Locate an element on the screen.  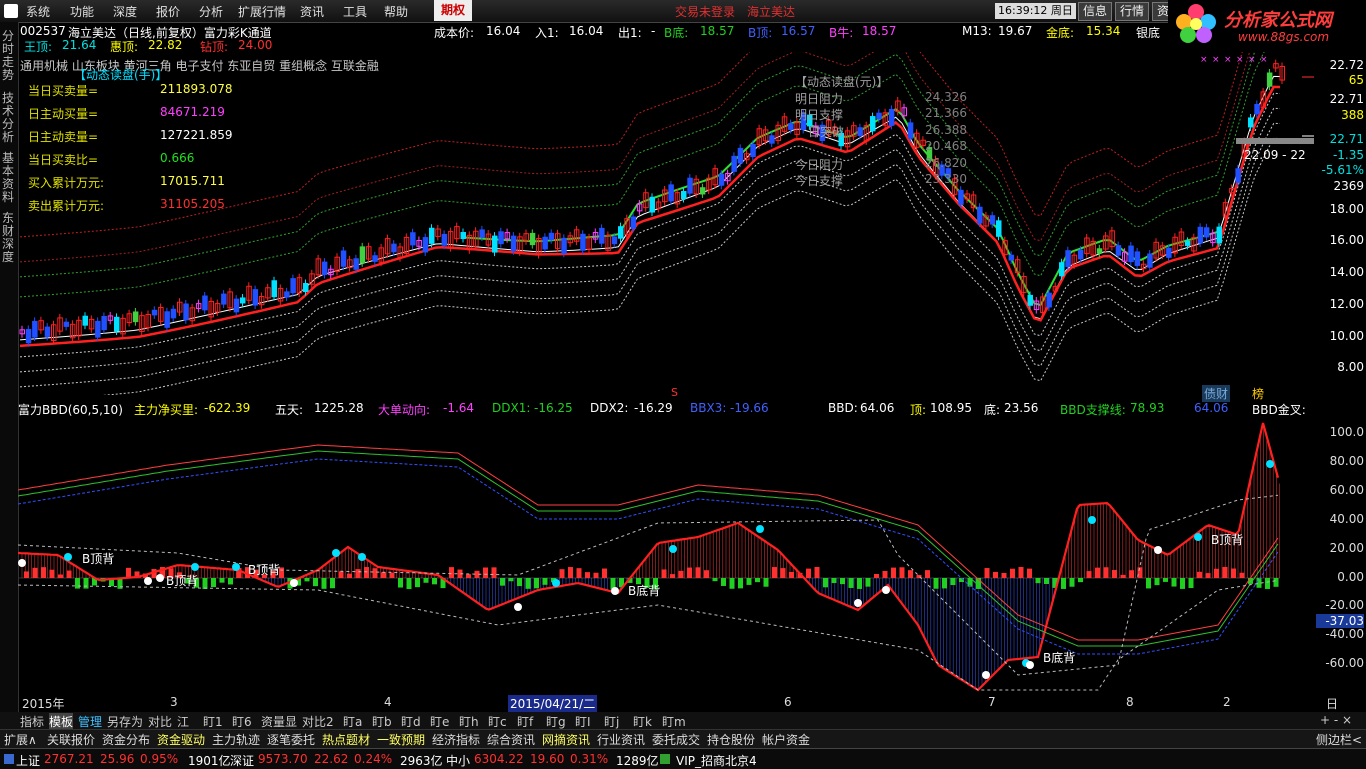
sz-label: 深证 is located at coordinates (242, 760).